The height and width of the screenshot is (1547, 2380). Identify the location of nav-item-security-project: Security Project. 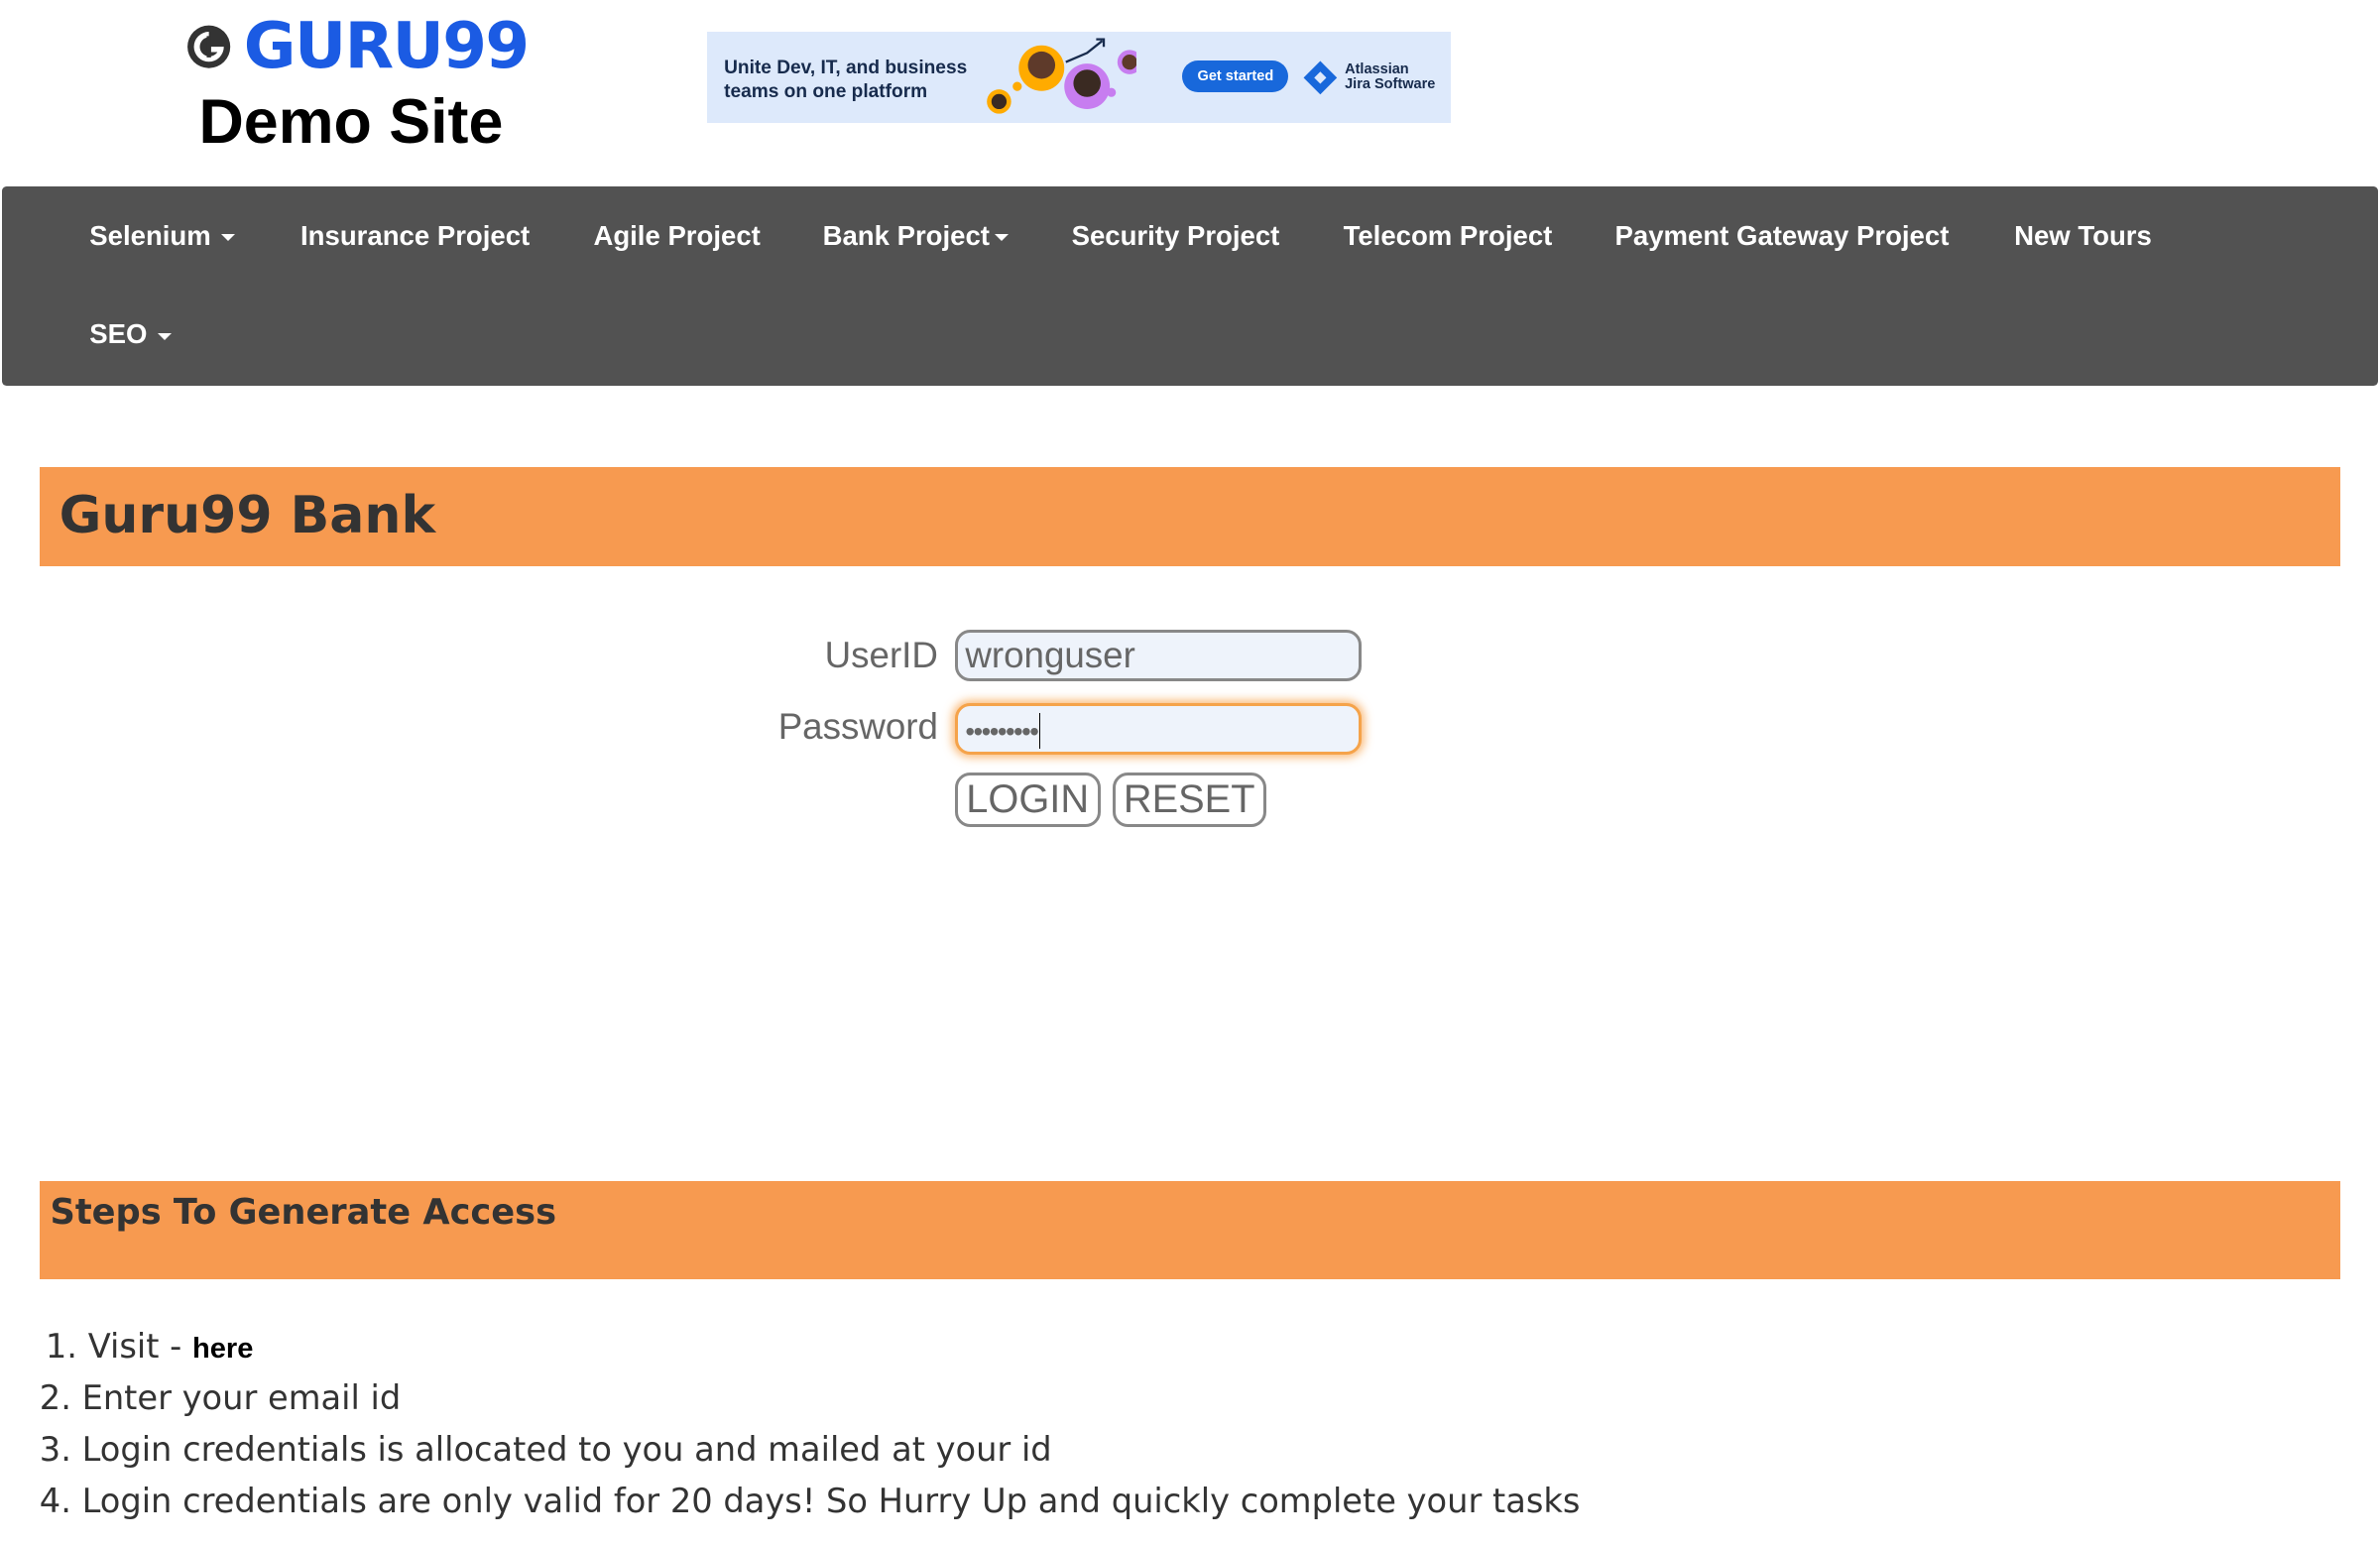
(1176, 236).